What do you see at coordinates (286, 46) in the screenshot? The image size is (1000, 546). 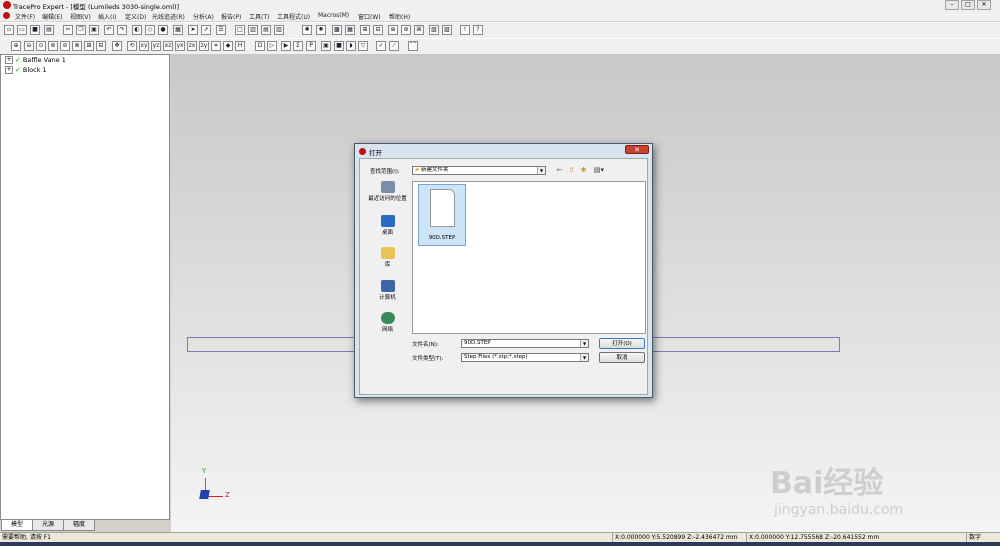 I see `define-prop-icon: ▶` at bounding box center [286, 46].